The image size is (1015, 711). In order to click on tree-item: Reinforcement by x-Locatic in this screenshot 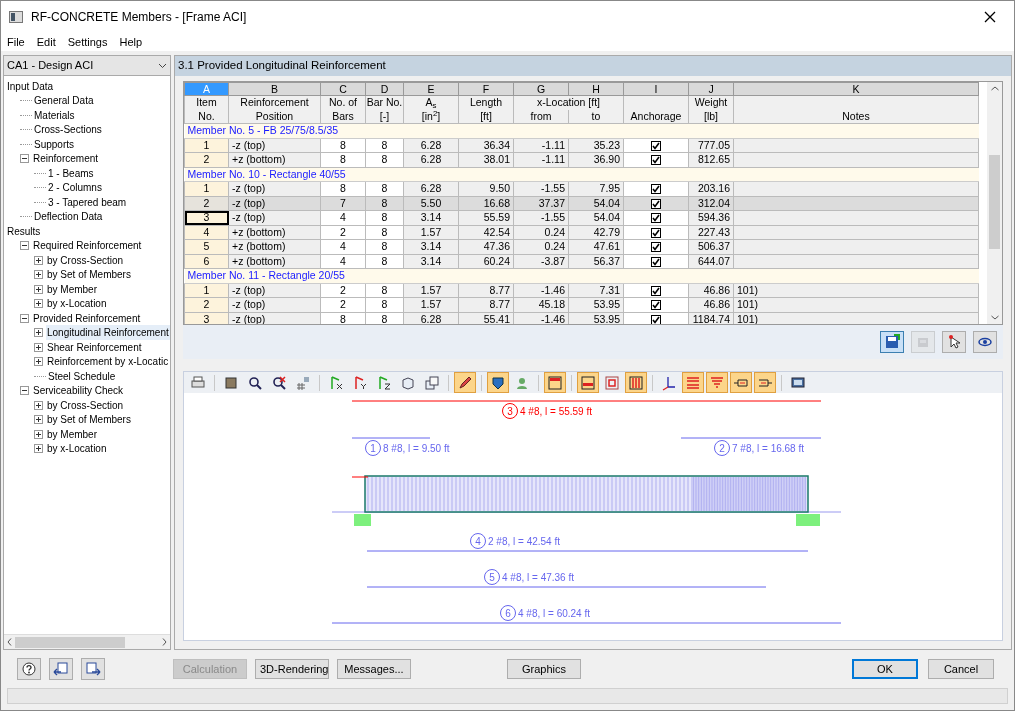, I will do `click(108, 362)`.